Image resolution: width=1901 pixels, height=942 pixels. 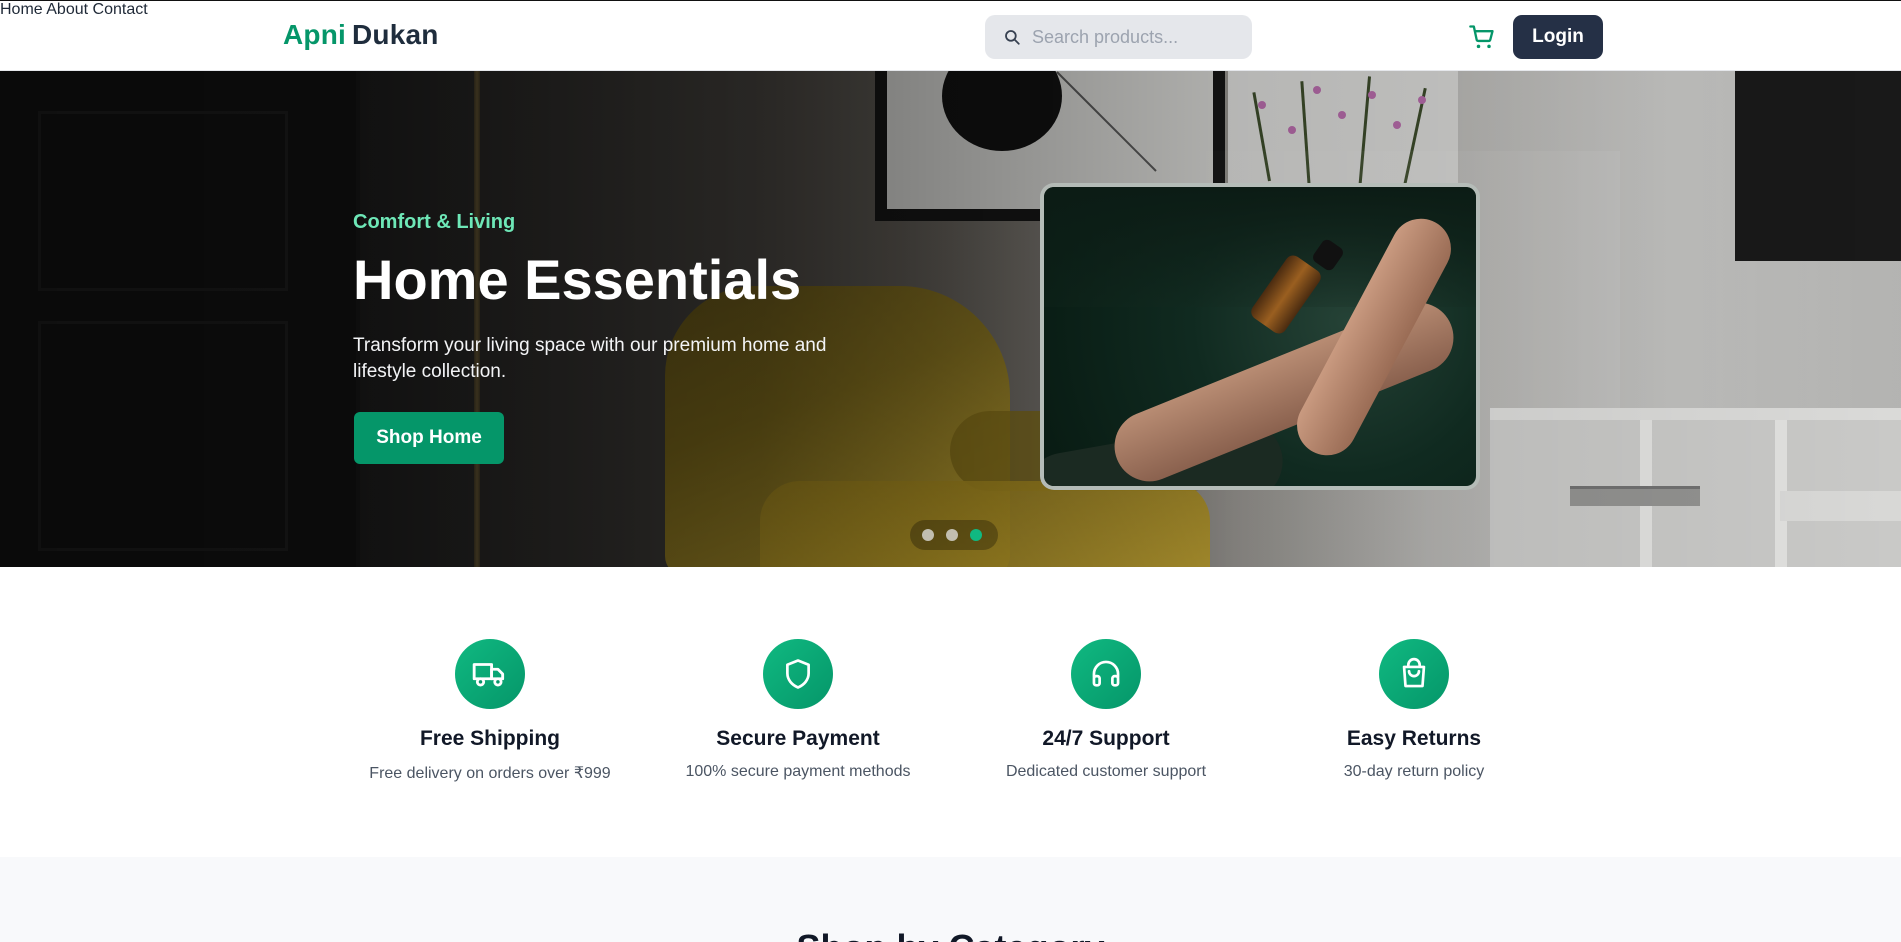 What do you see at coordinates (429, 438) in the screenshot?
I see `shop-home-button: Shop Home` at bounding box center [429, 438].